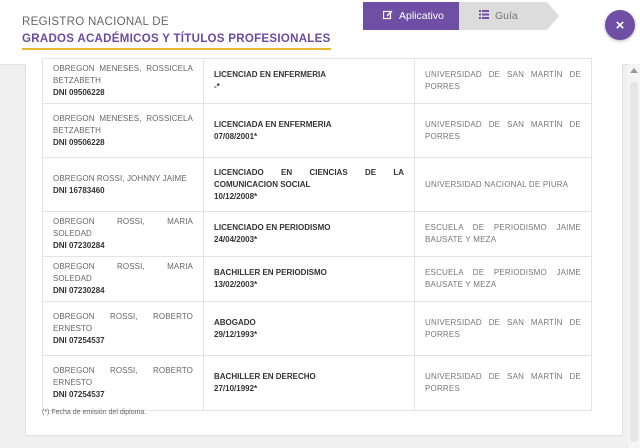 The image size is (640, 448). Describe the element at coordinates (634, 70) in the screenshot. I see `scroll-up-icon` at that location.